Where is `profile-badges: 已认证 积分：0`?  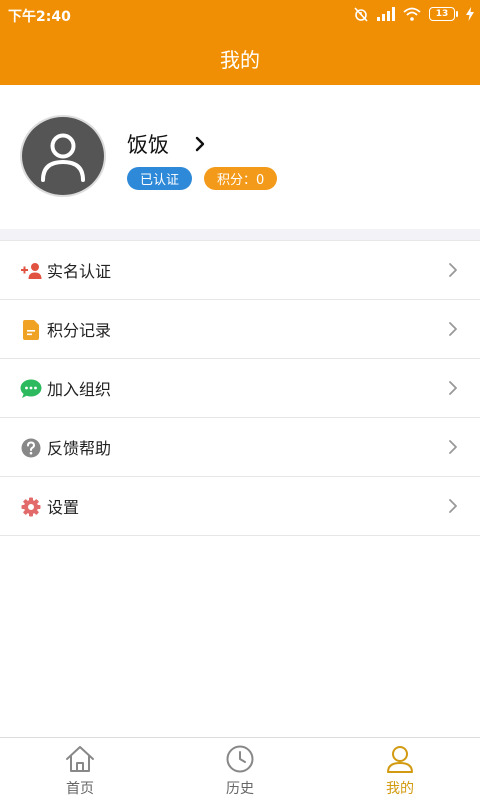
profile-badges: 已认证 积分：0 is located at coordinates (202, 178).